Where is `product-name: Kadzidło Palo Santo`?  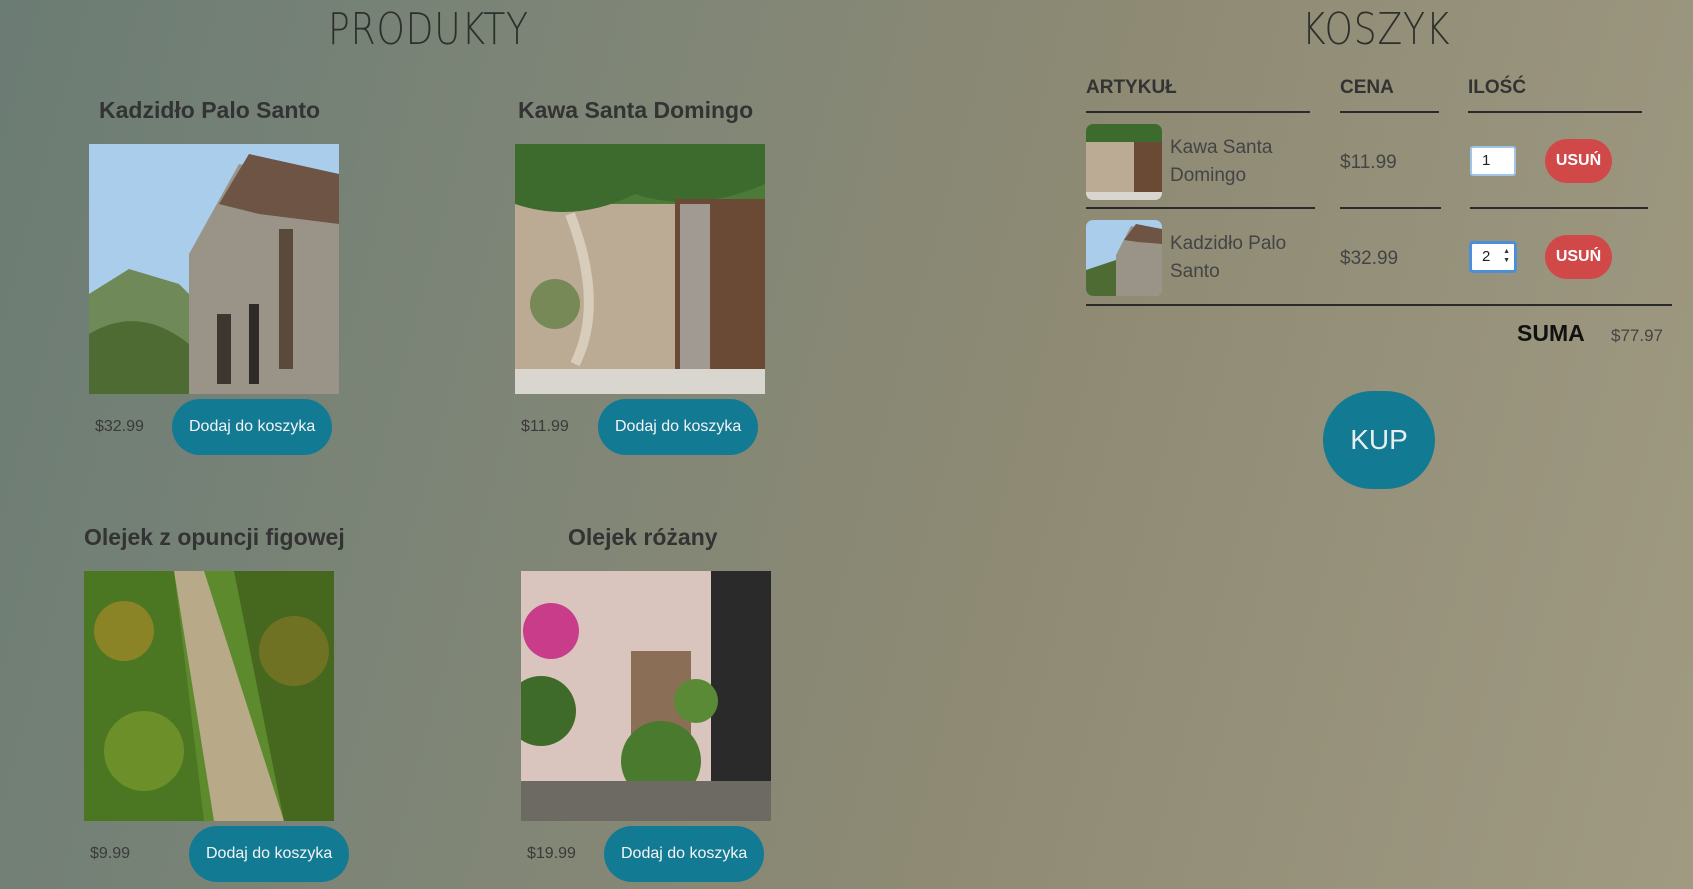 product-name: Kadzidło Palo Santo is located at coordinates (210, 110).